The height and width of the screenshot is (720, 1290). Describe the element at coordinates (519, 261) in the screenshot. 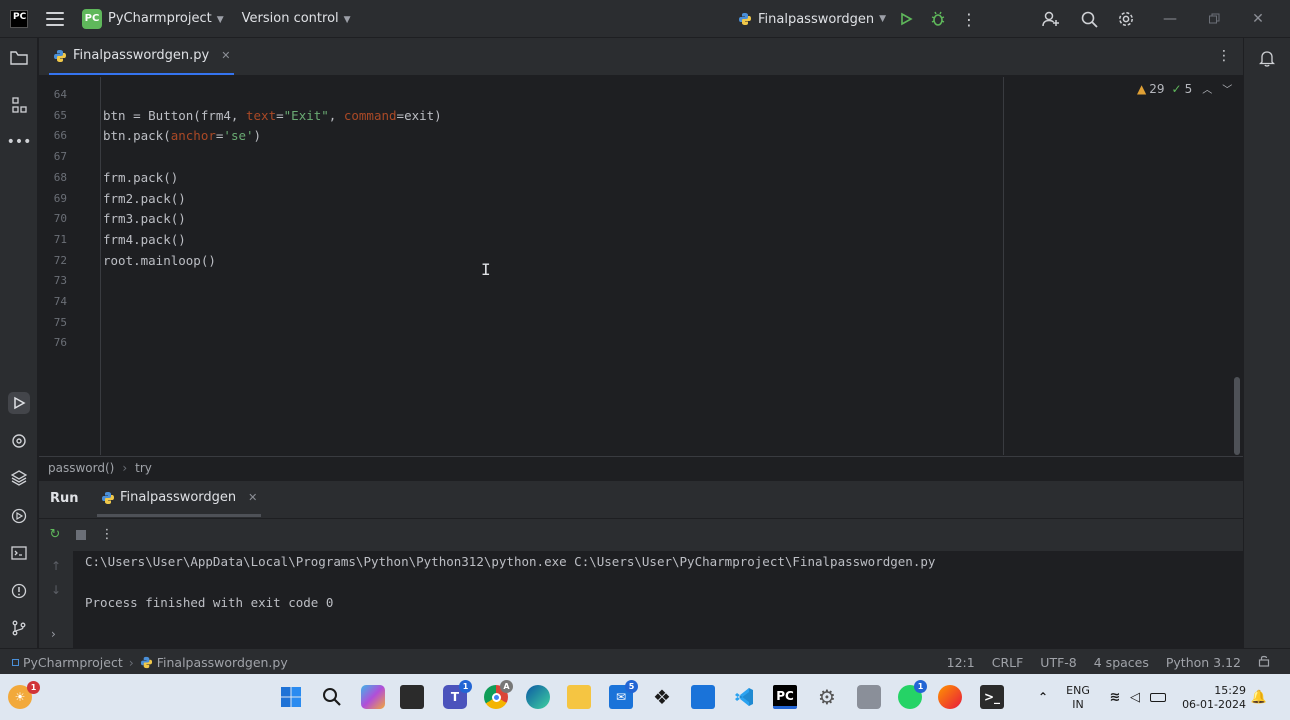

I see `code-line: 72 root.mainloop()` at that location.